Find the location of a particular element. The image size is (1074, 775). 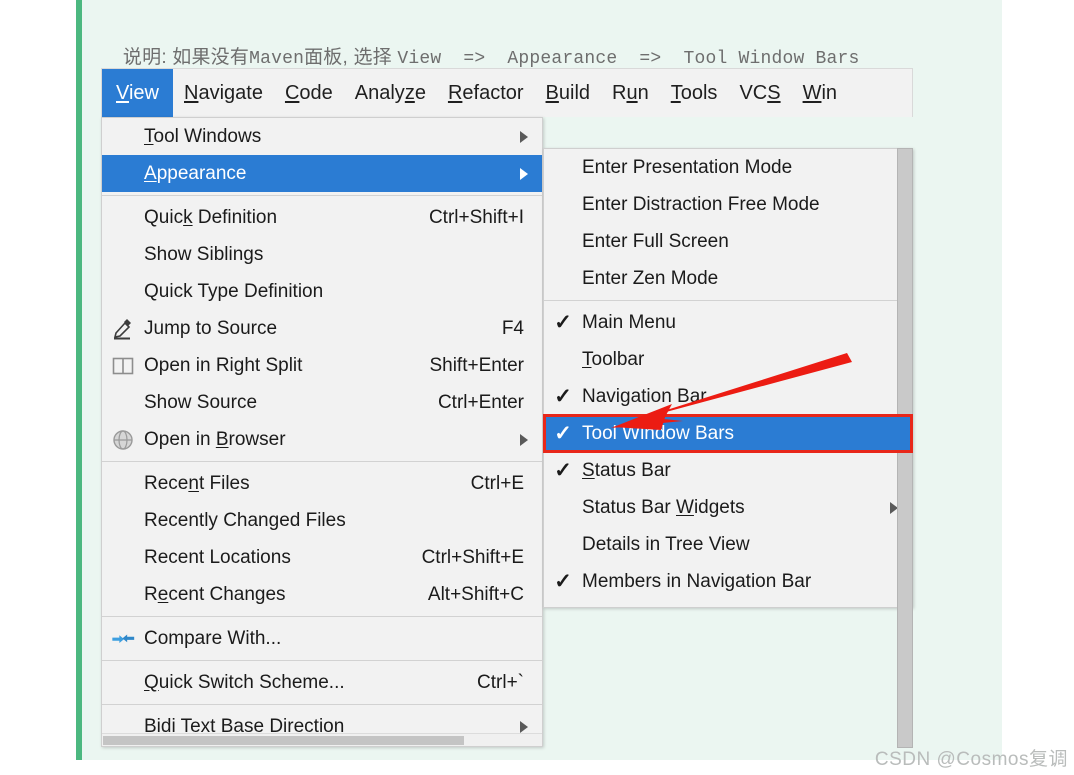

menubar-item-tools: Tools is located at coordinates (694, 93).